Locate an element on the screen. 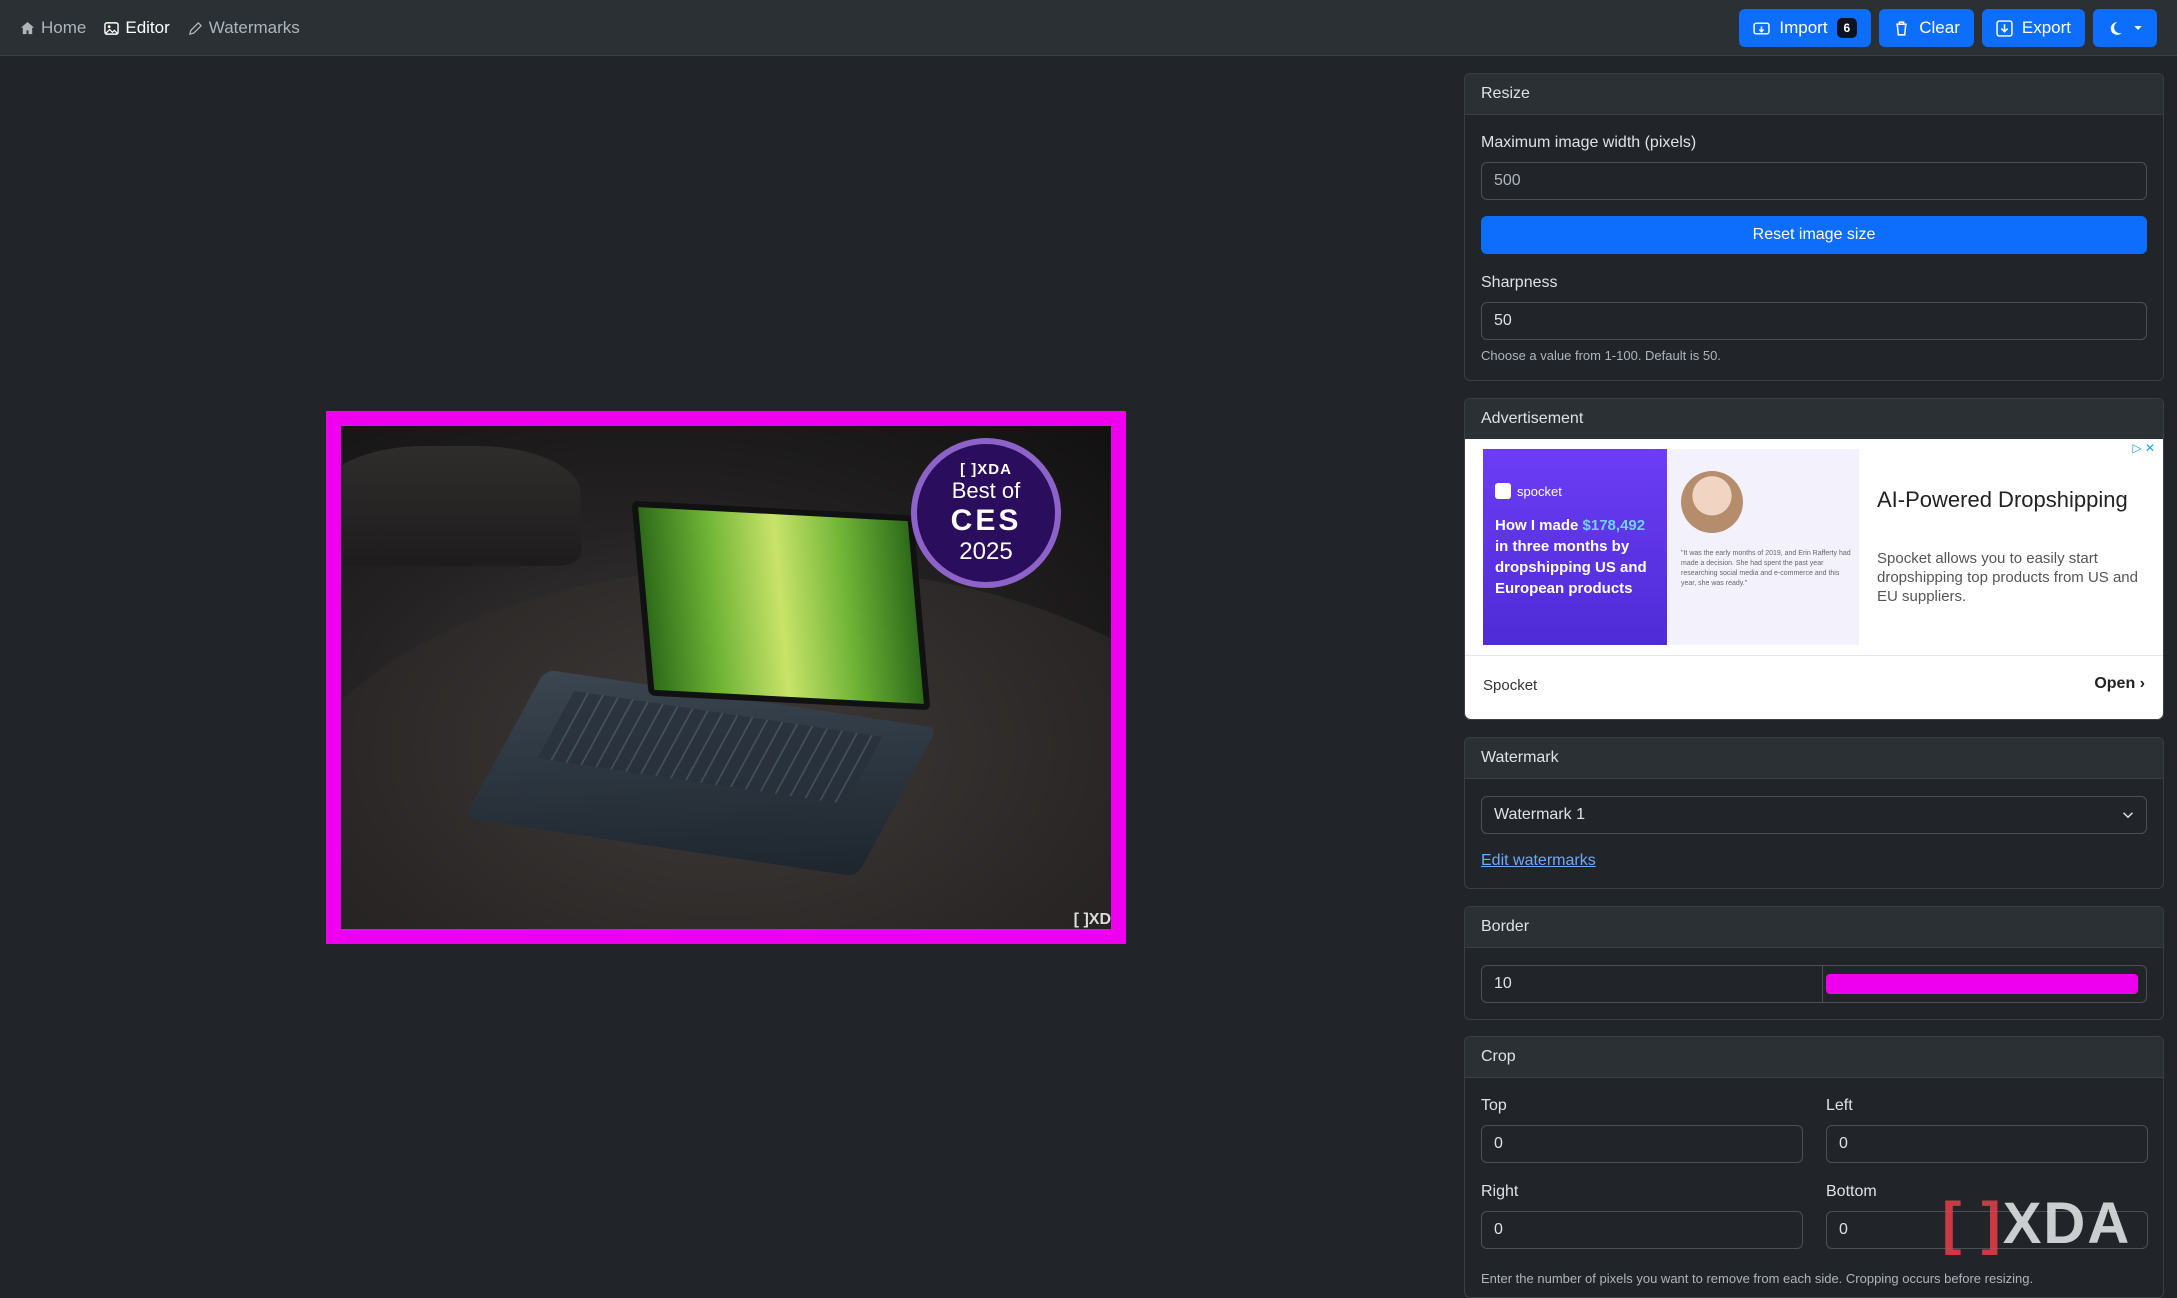 The height and width of the screenshot is (1298, 2177). xda-logo: [ ]XDA is located at coordinates (2036, 1223).